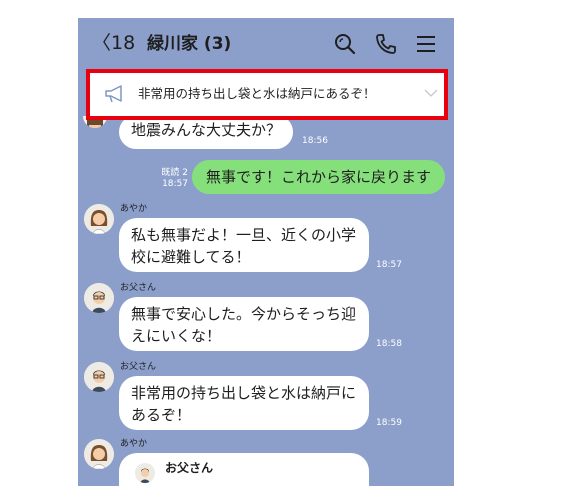 The height and width of the screenshot is (504, 572). What do you see at coordinates (266, 43) in the screenshot?
I see `chat-header: 〈18 緑川家 (3)` at bounding box center [266, 43].